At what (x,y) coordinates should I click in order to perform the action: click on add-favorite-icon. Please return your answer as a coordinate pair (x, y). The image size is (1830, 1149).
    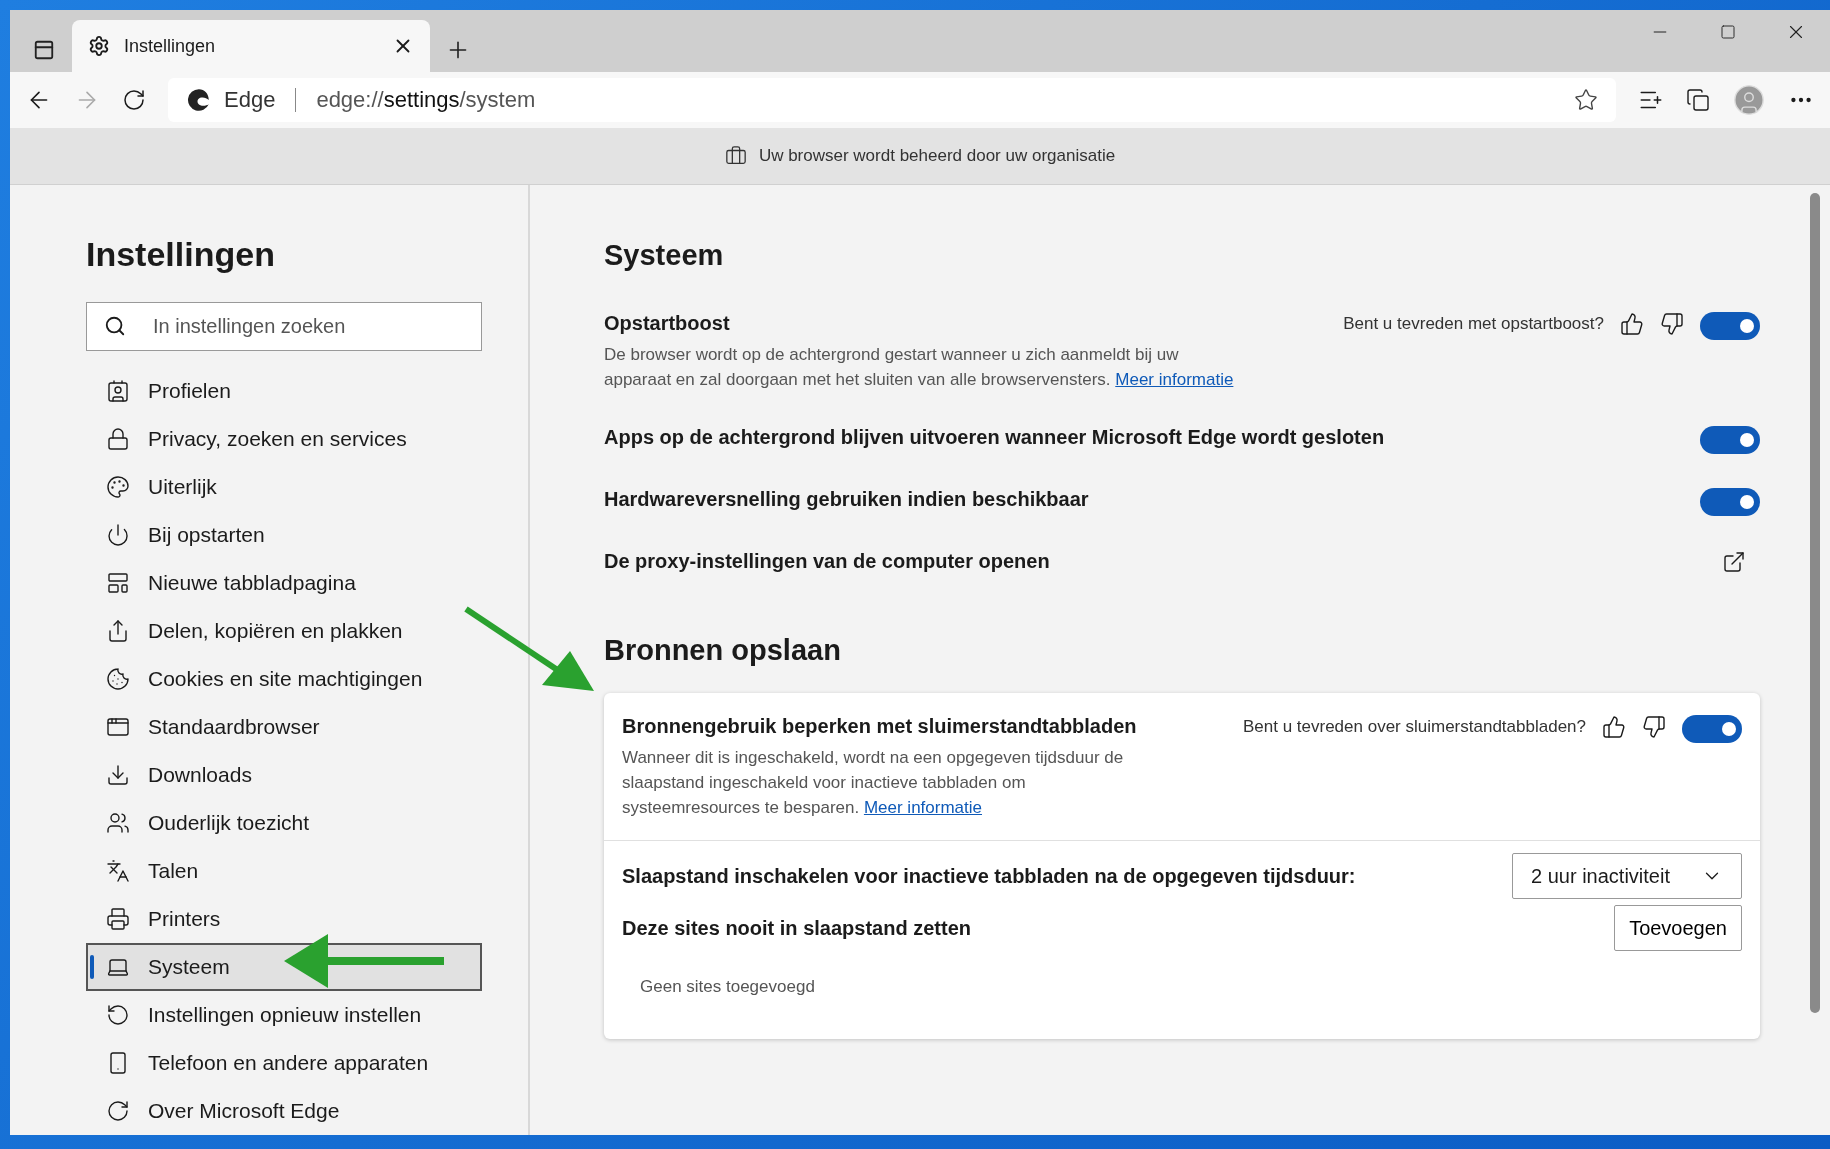
    Looking at the image, I should click on (1586, 100).